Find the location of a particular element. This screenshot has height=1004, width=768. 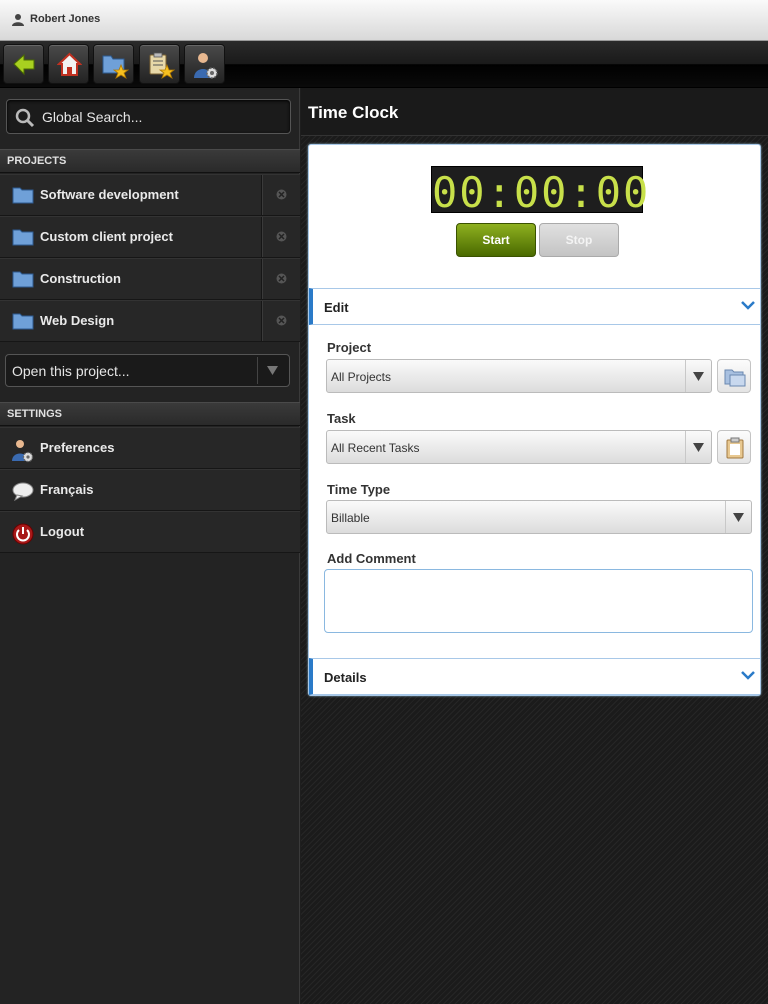

timer-value: 00:00:00 is located at coordinates (541, 192).